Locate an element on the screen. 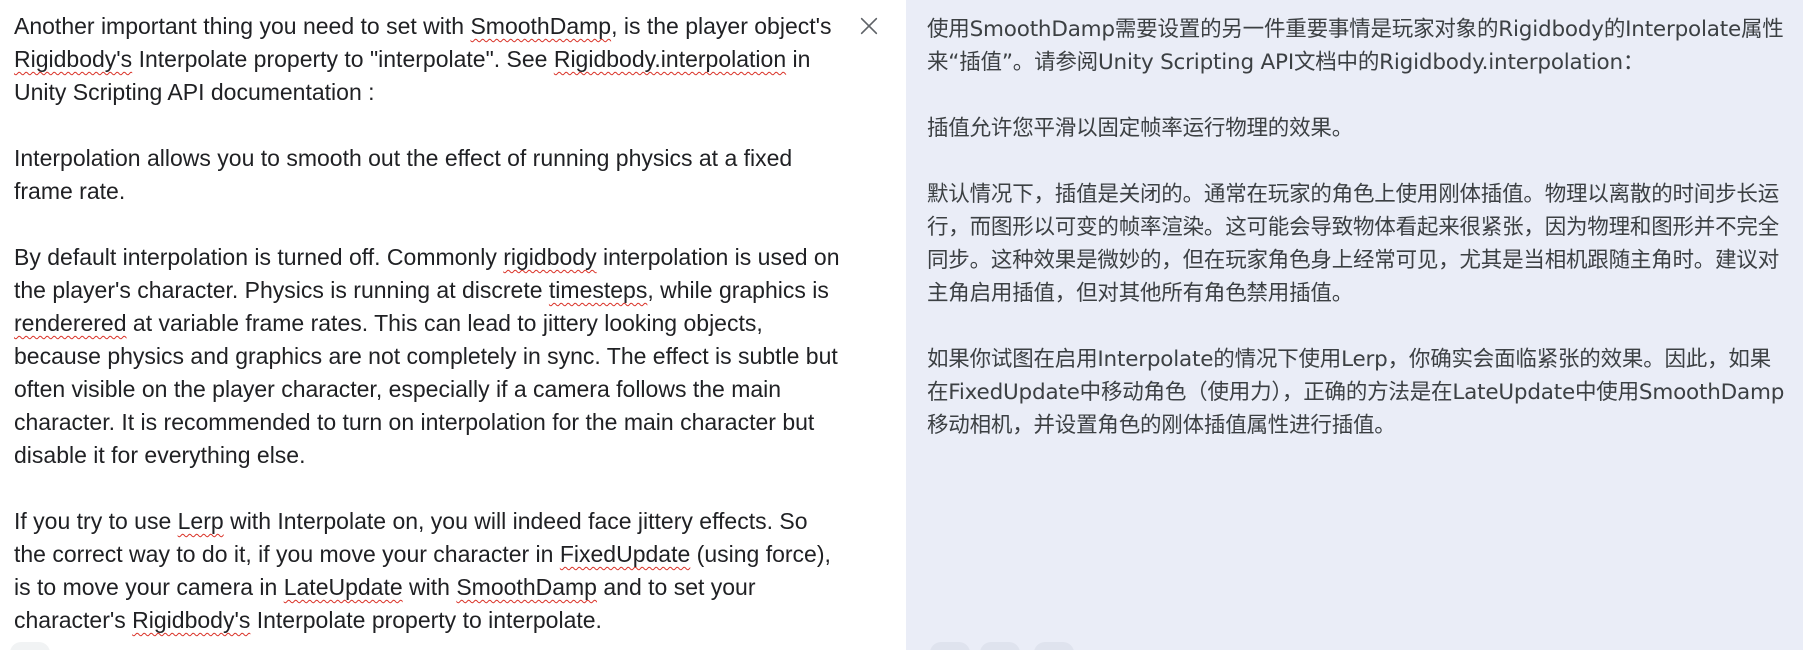 This screenshot has width=1803, height=650. misspelled-word: FixedUpdate is located at coordinates (625, 554).